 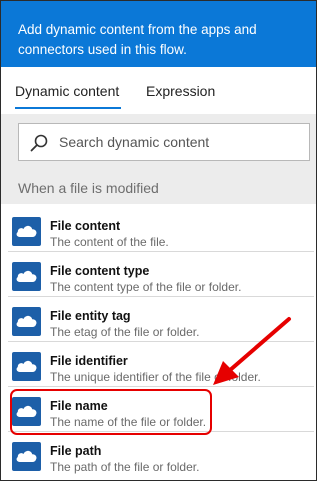 I want to click on item-title: File content, so click(x=85, y=226).